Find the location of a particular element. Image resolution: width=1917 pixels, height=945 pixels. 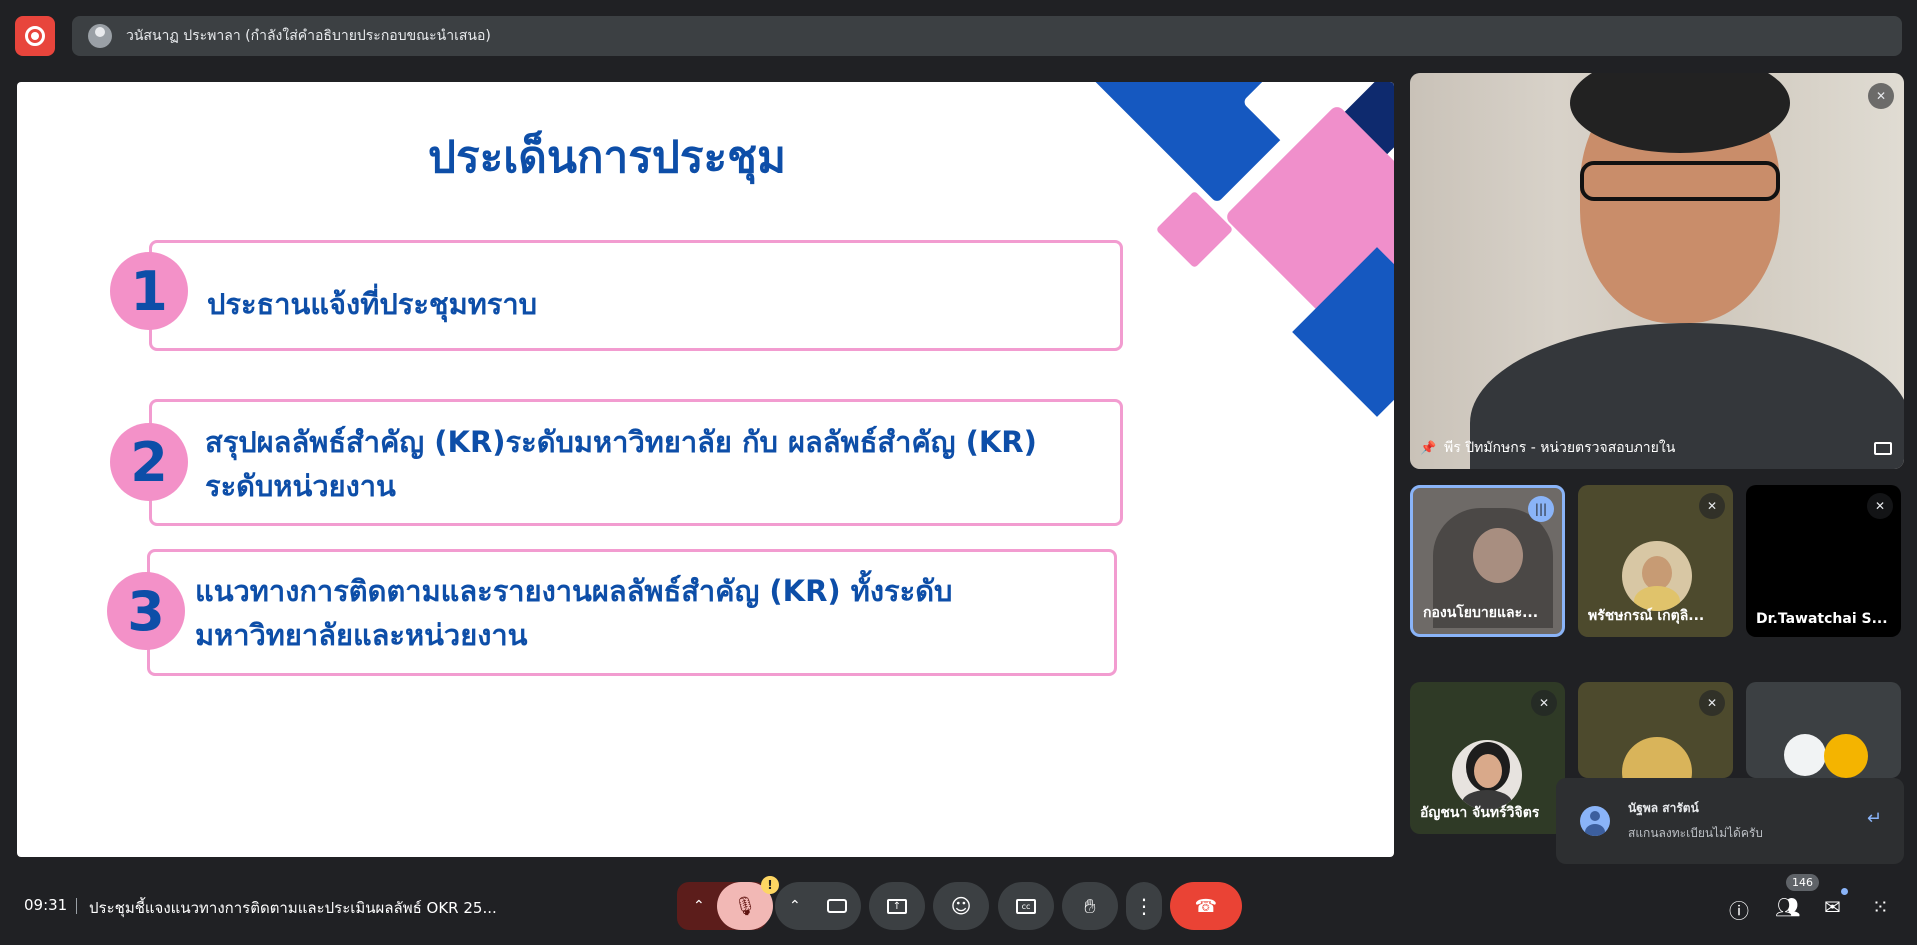

more-options-button: ⋮ is located at coordinates (1144, 906).